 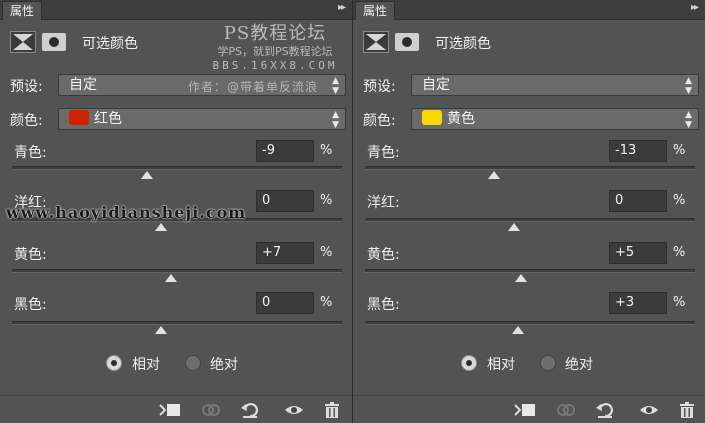 What do you see at coordinates (202, 119) in the screenshot?
I see `color-select: 红色 ▲ ▼` at bounding box center [202, 119].